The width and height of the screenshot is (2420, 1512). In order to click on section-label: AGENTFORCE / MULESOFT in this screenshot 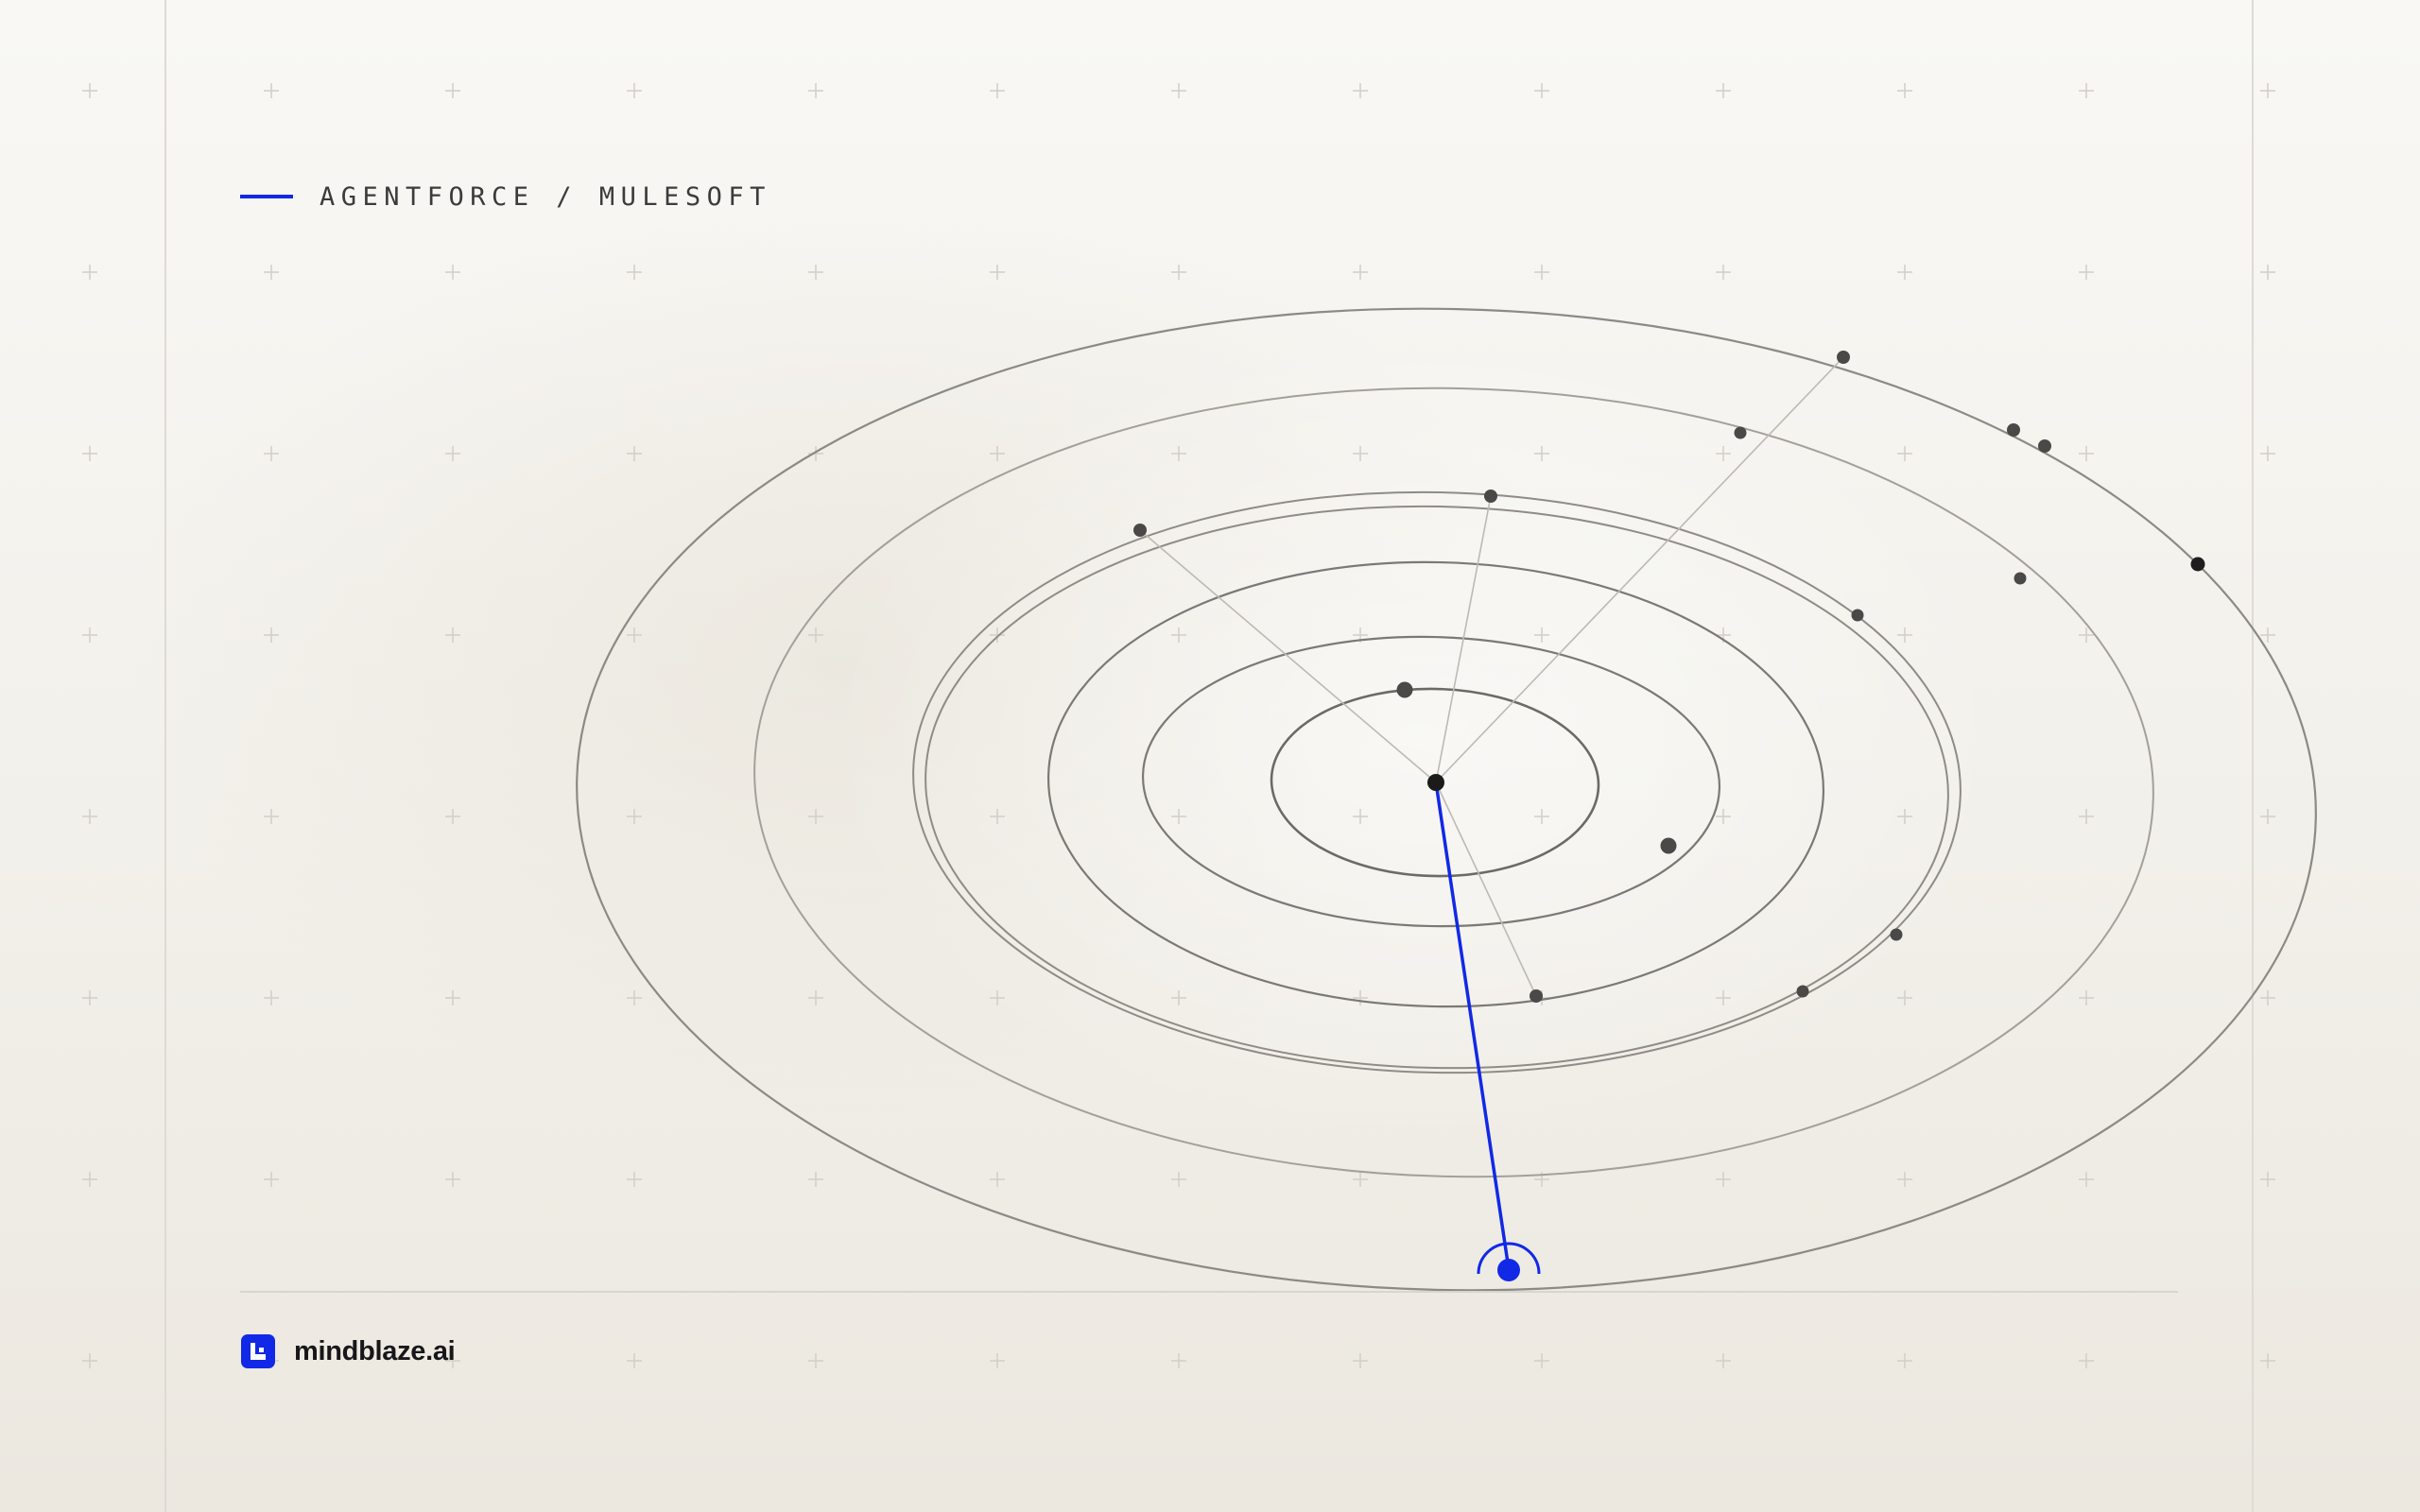, I will do `click(505, 197)`.